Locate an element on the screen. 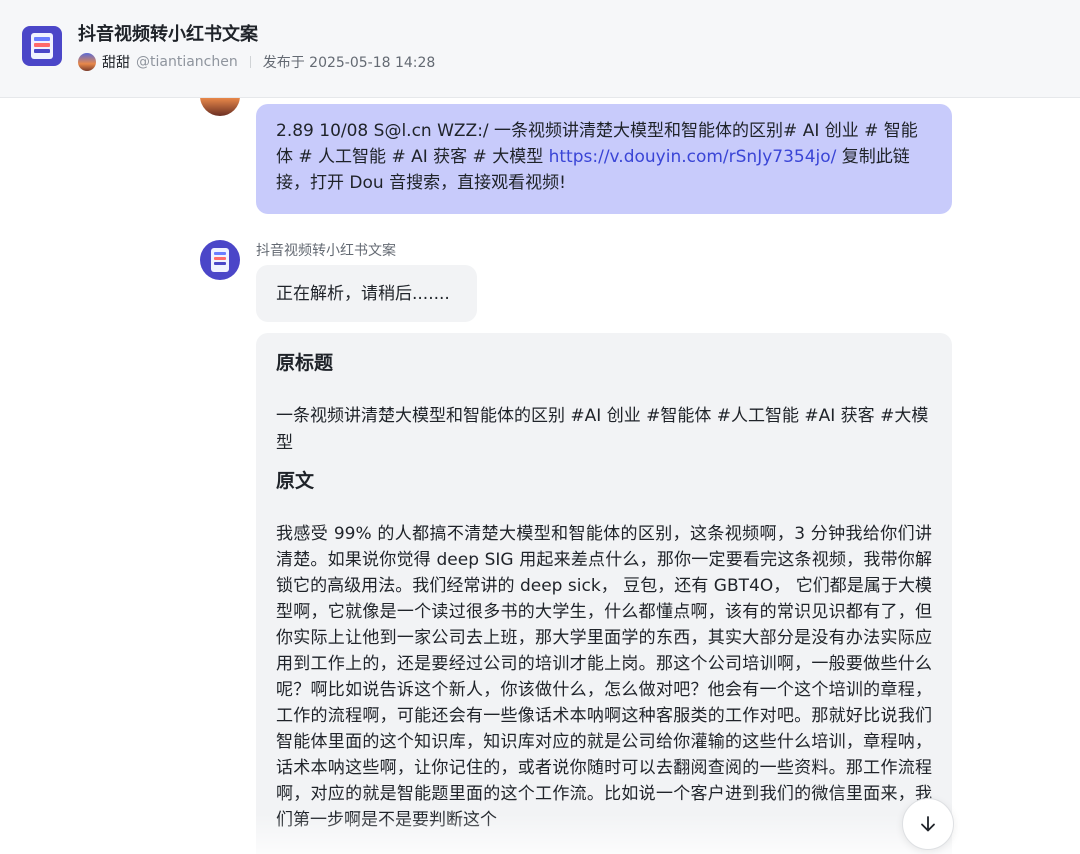  author-avatar is located at coordinates (87, 62).